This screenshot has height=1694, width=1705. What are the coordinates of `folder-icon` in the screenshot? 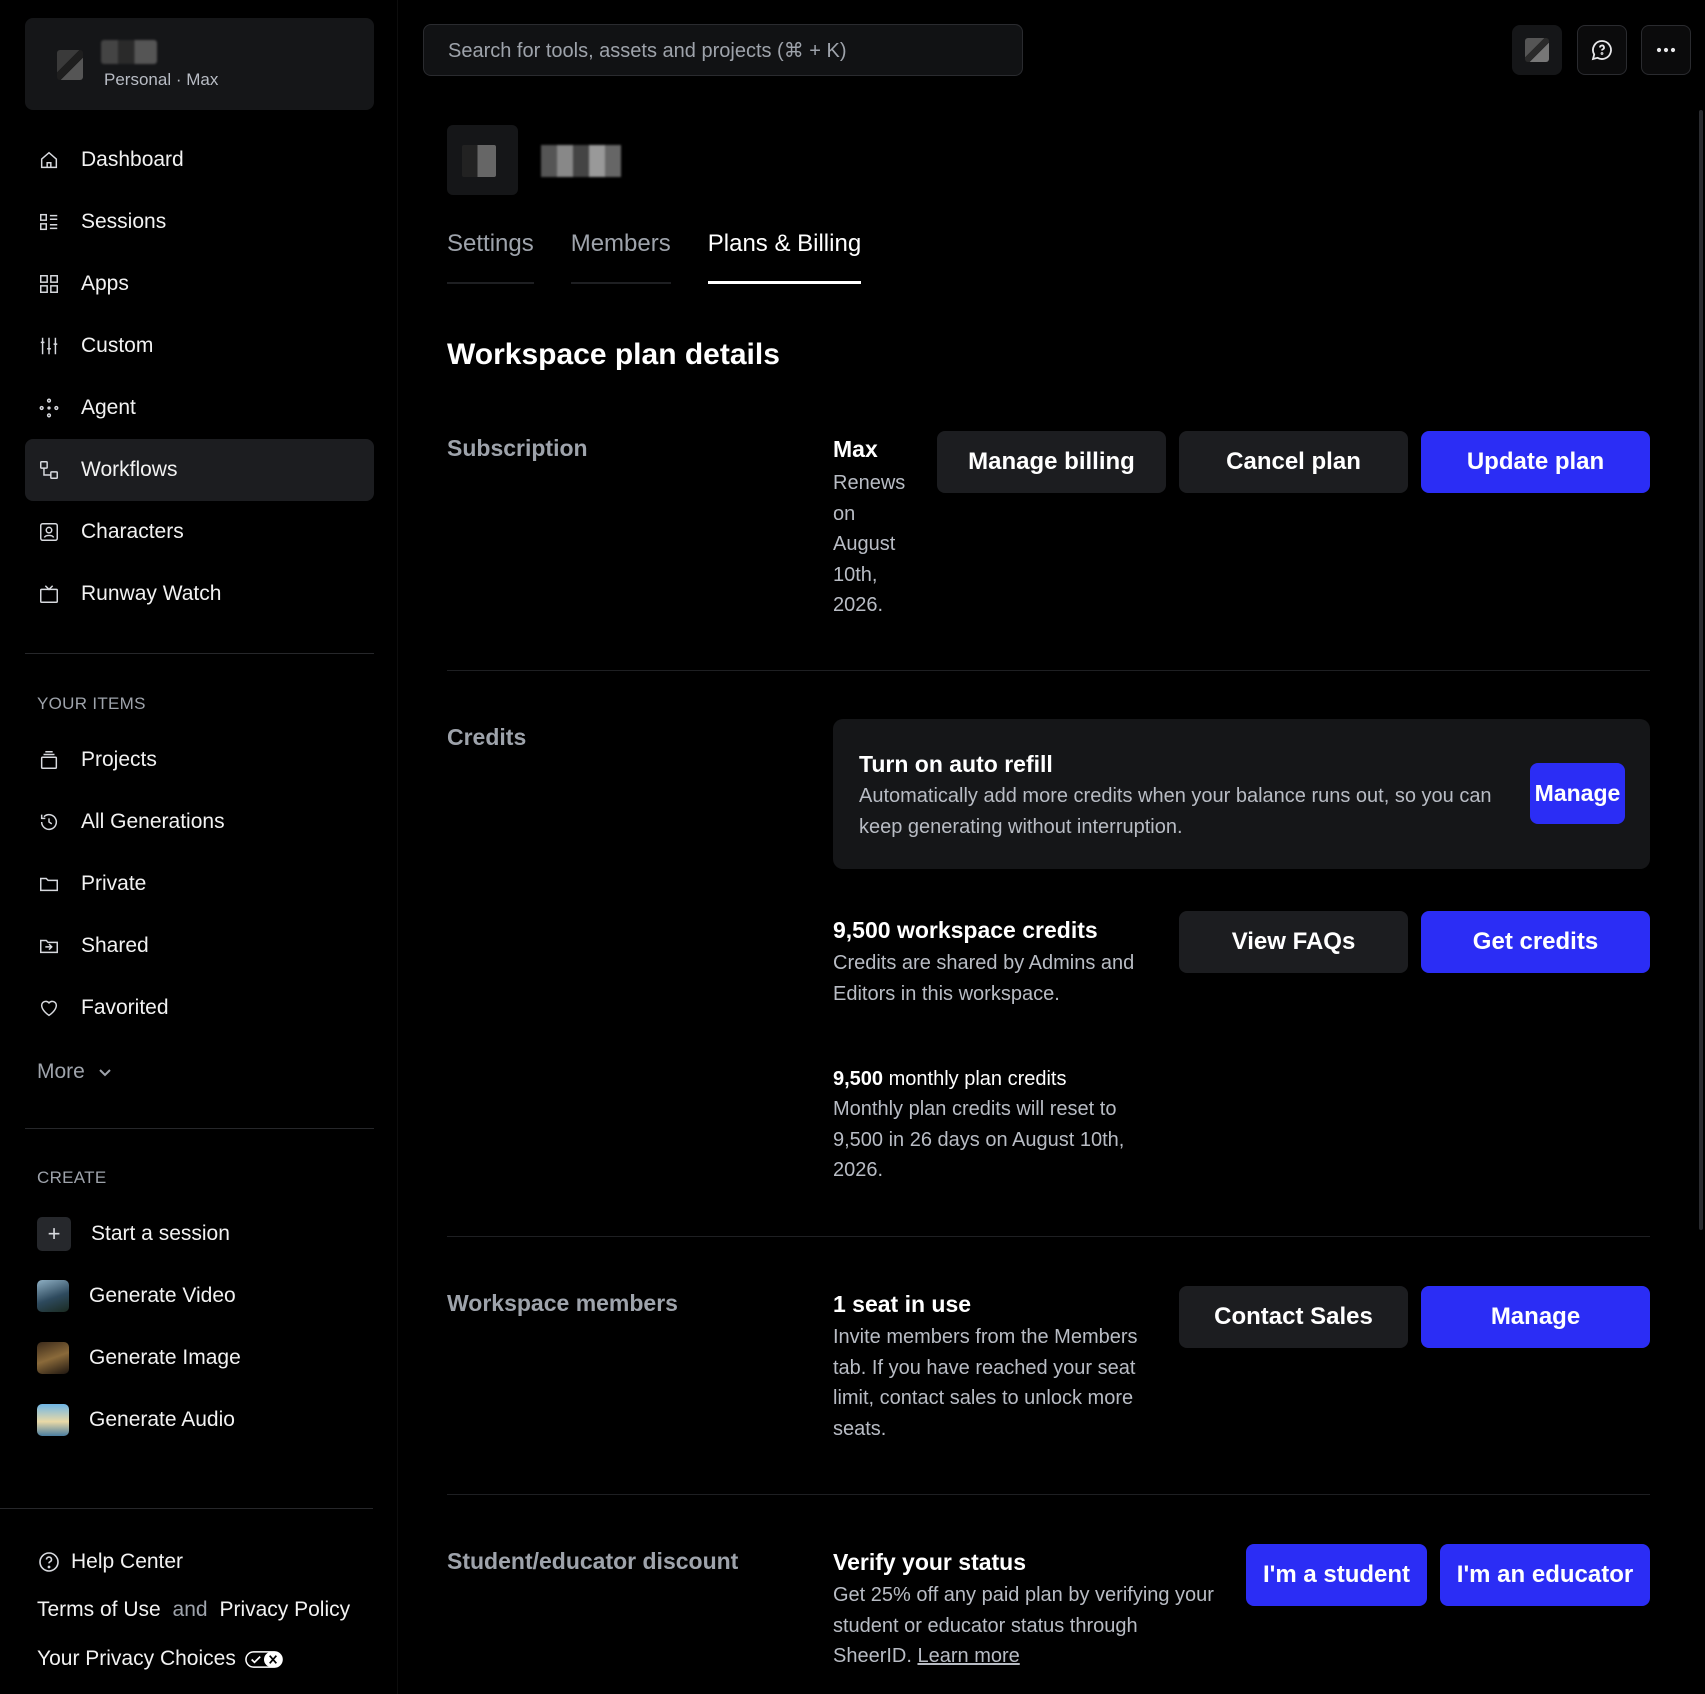 It's located at (49, 884).